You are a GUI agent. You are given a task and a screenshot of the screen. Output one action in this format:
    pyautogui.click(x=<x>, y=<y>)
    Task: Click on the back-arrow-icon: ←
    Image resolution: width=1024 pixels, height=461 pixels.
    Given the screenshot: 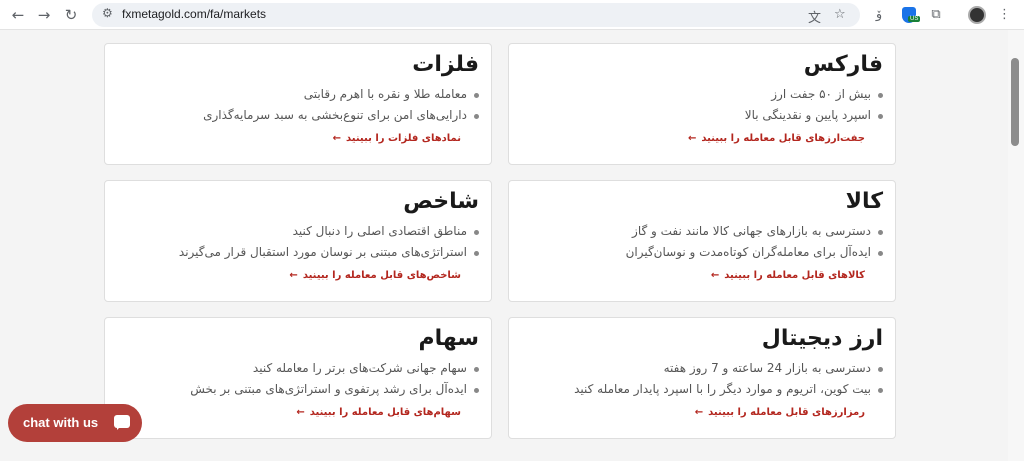 What is the action you would take?
    pyautogui.click(x=18, y=15)
    